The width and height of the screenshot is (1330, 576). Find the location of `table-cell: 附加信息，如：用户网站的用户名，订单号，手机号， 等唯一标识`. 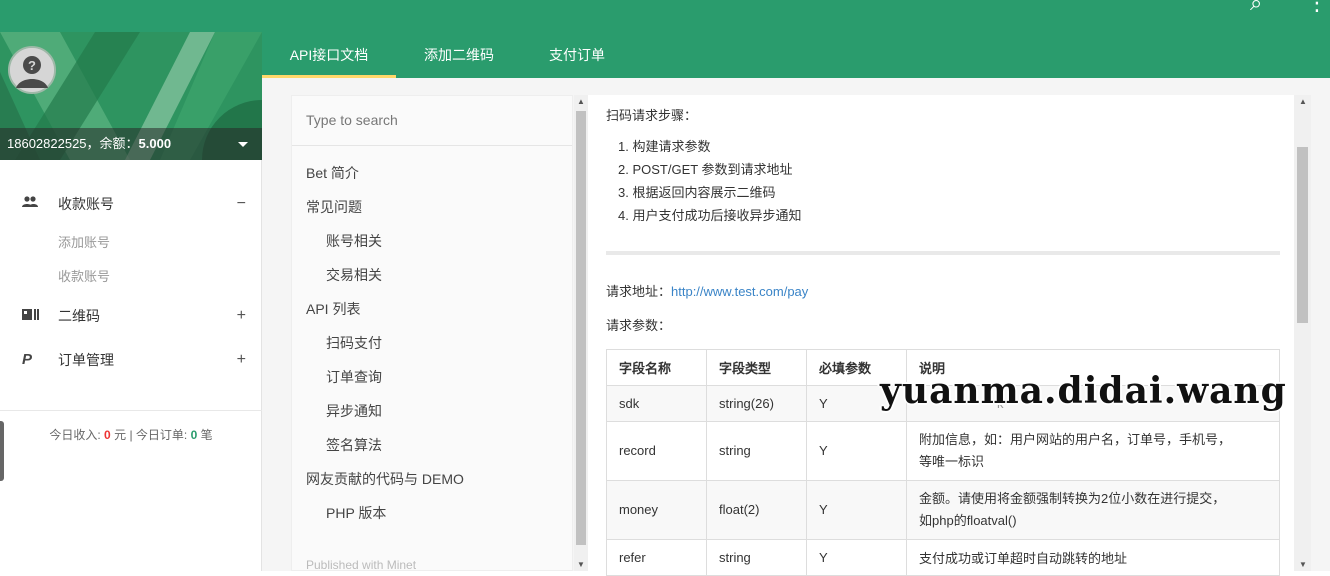

table-cell: 附加信息，如：用户网站的用户名，订单号，手机号， 等唯一标识 is located at coordinates (1093, 451).